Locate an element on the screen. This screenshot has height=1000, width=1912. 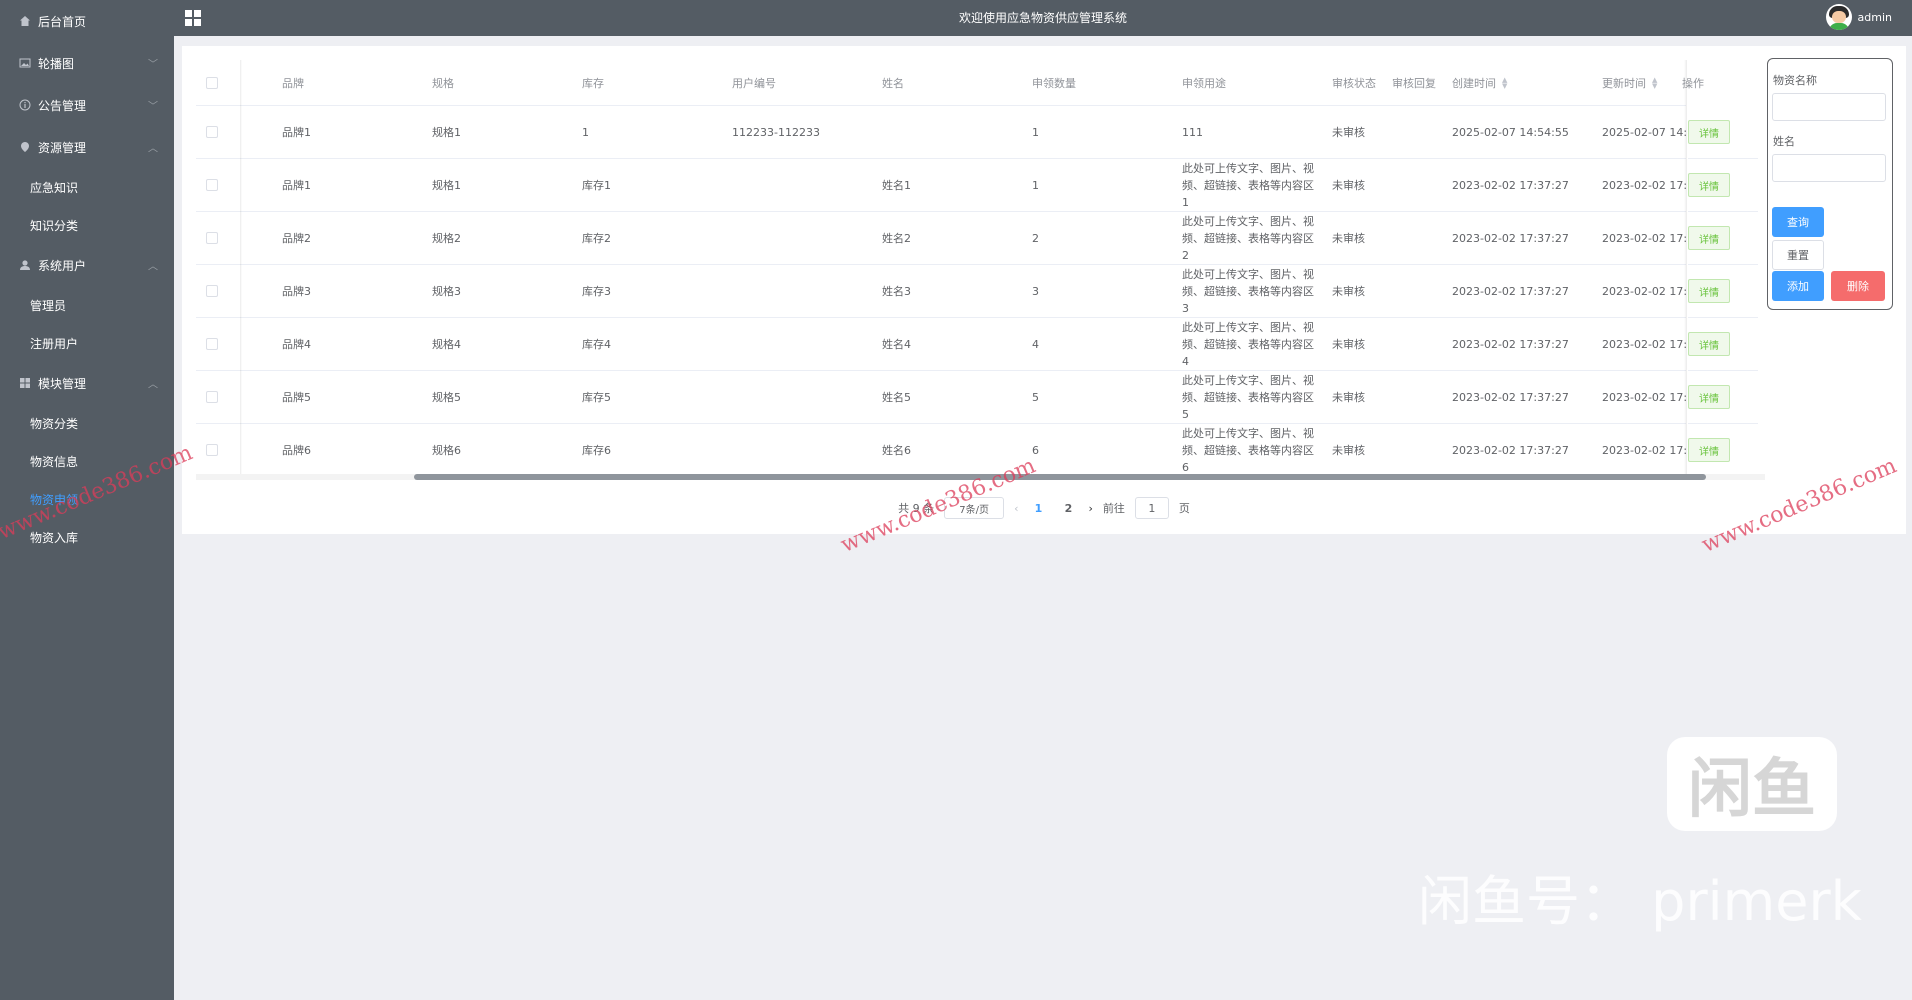
prev-page-icon: ‹ is located at coordinates (1016, 508).